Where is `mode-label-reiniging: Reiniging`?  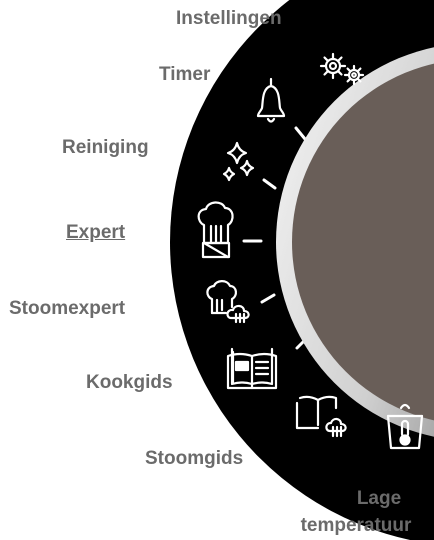 mode-label-reiniging: Reiniging is located at coordinates (105, 148).